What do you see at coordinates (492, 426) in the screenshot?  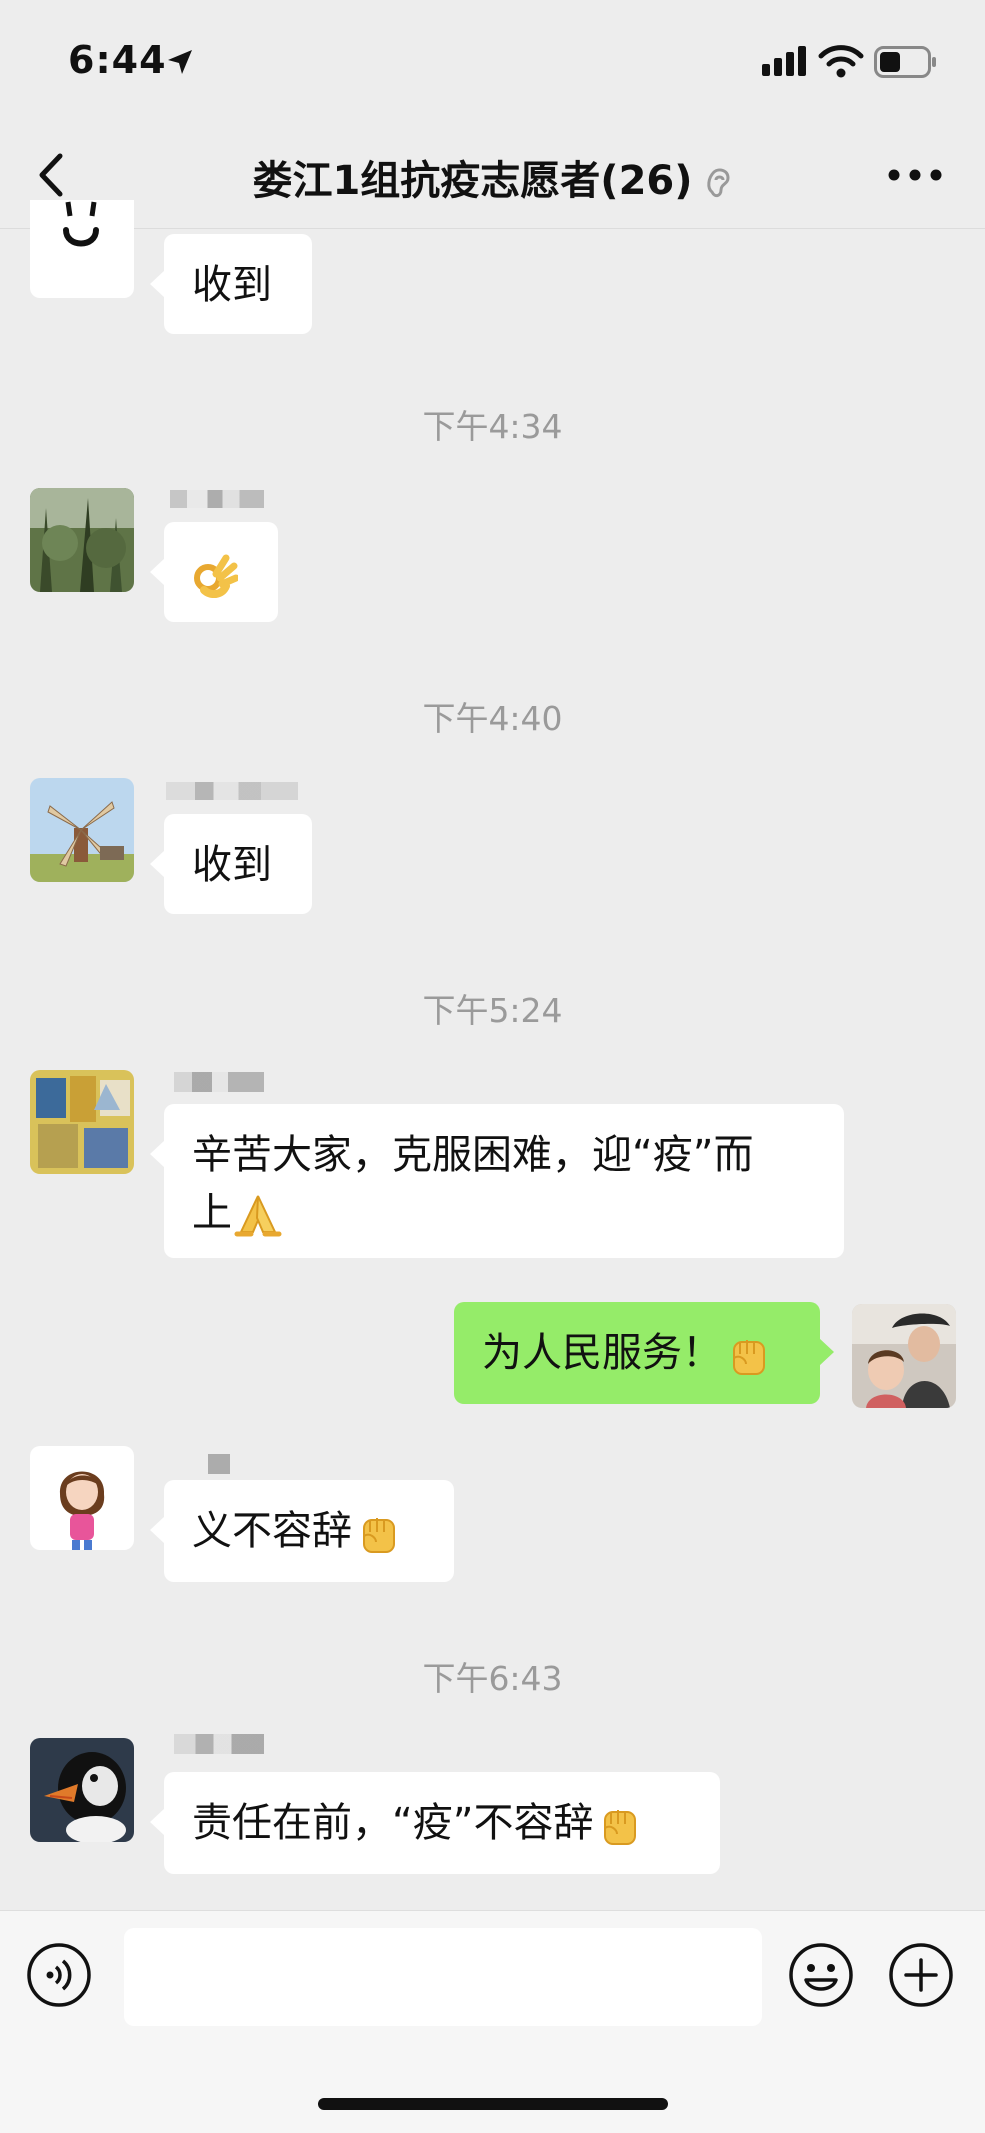 I see `message-timestamp: 下午4:34` at bounding box center [492, 426].